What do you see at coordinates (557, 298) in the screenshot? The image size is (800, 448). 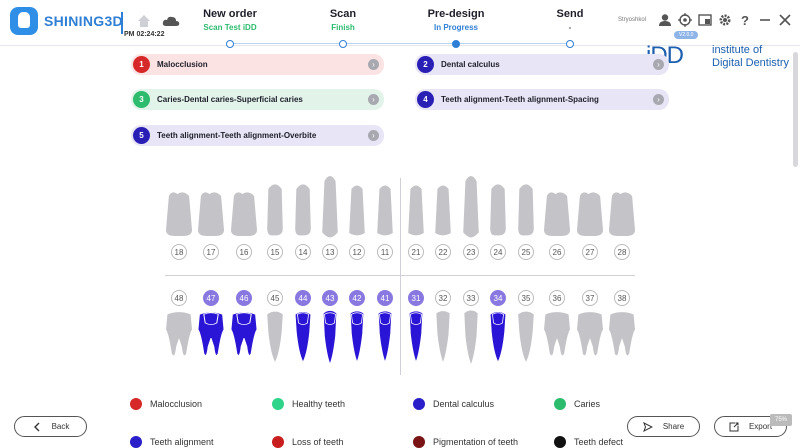 I see `tooth-number-36: 36` at bounding box center [557, 298].